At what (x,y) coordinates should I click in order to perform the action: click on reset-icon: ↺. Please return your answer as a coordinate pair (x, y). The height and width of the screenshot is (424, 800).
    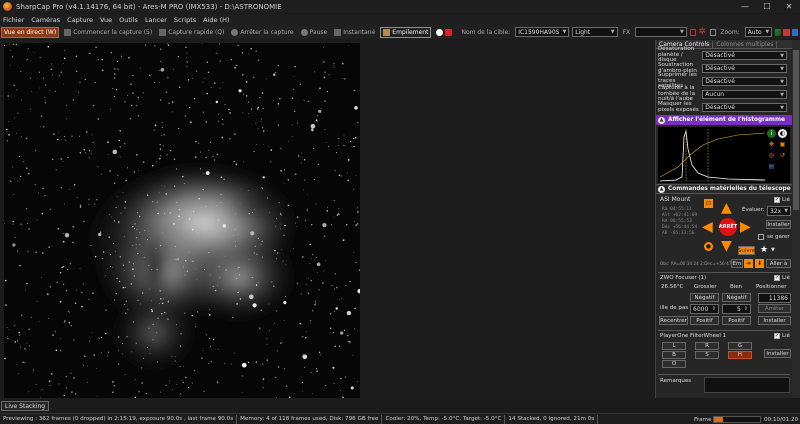
    Looking at the image, I should click on (782, 155).